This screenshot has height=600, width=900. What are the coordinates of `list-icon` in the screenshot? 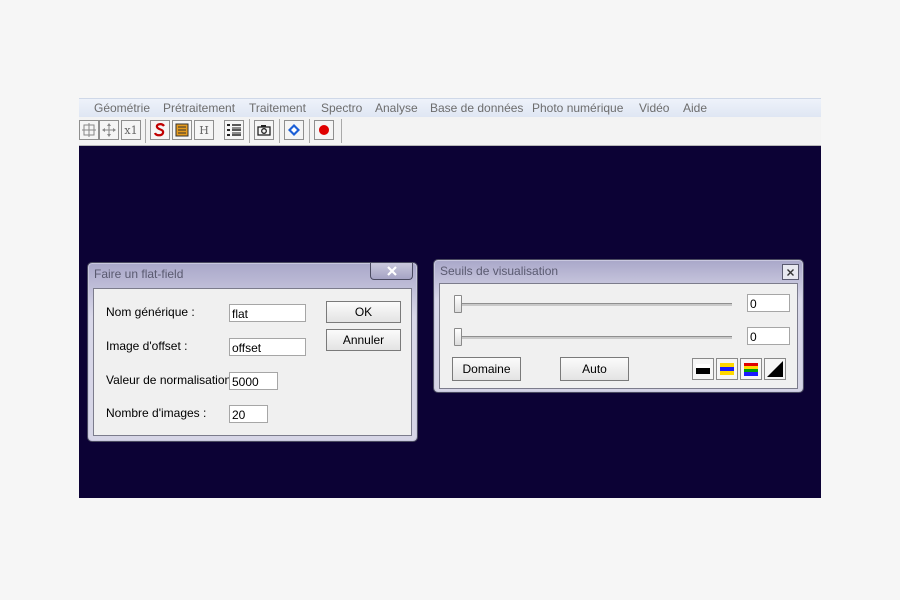 It's located at (234, 130).